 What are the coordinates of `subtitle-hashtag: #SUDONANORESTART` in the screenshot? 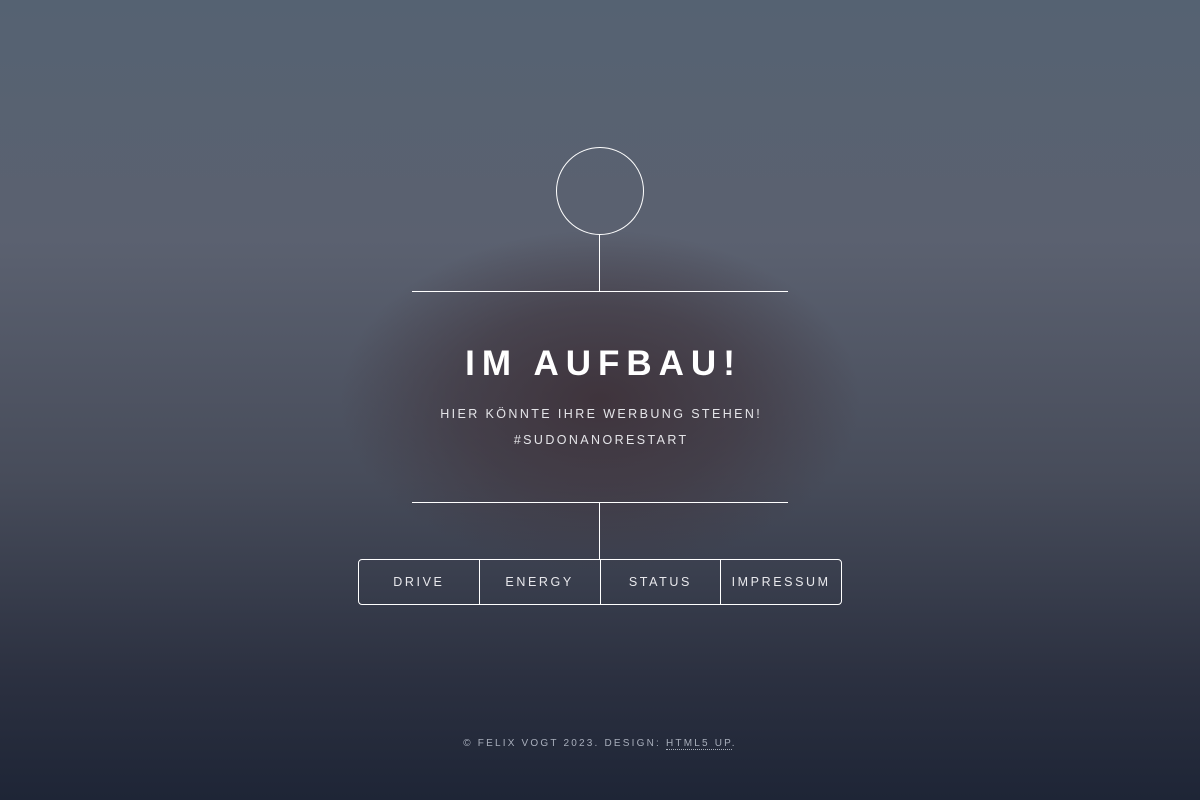 It's located at (601, 440).